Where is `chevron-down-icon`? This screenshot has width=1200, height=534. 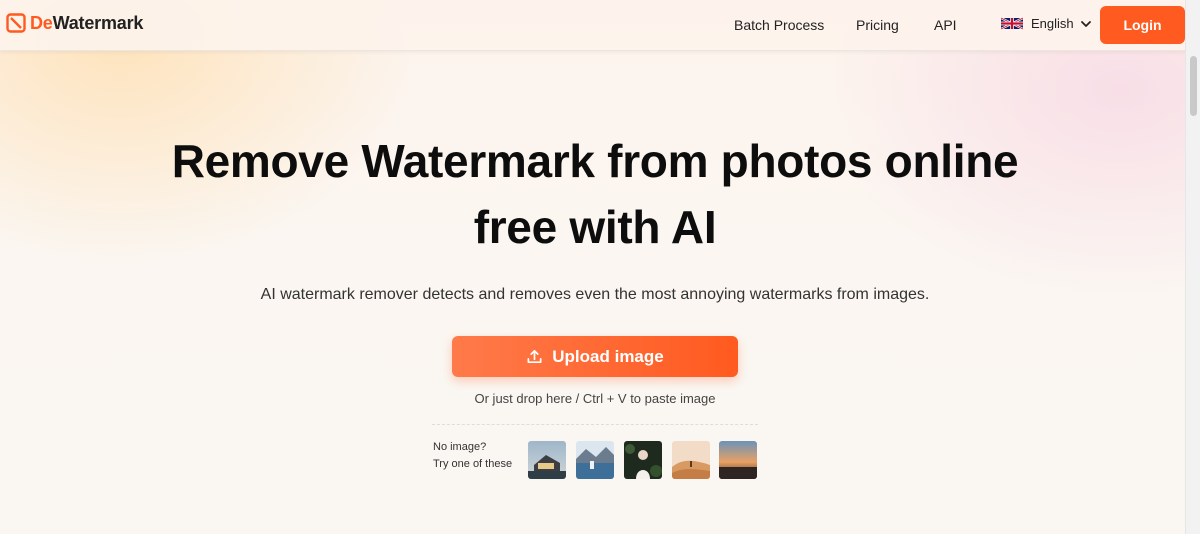 chevron-down-icon is located at coordinates (1085, 23).